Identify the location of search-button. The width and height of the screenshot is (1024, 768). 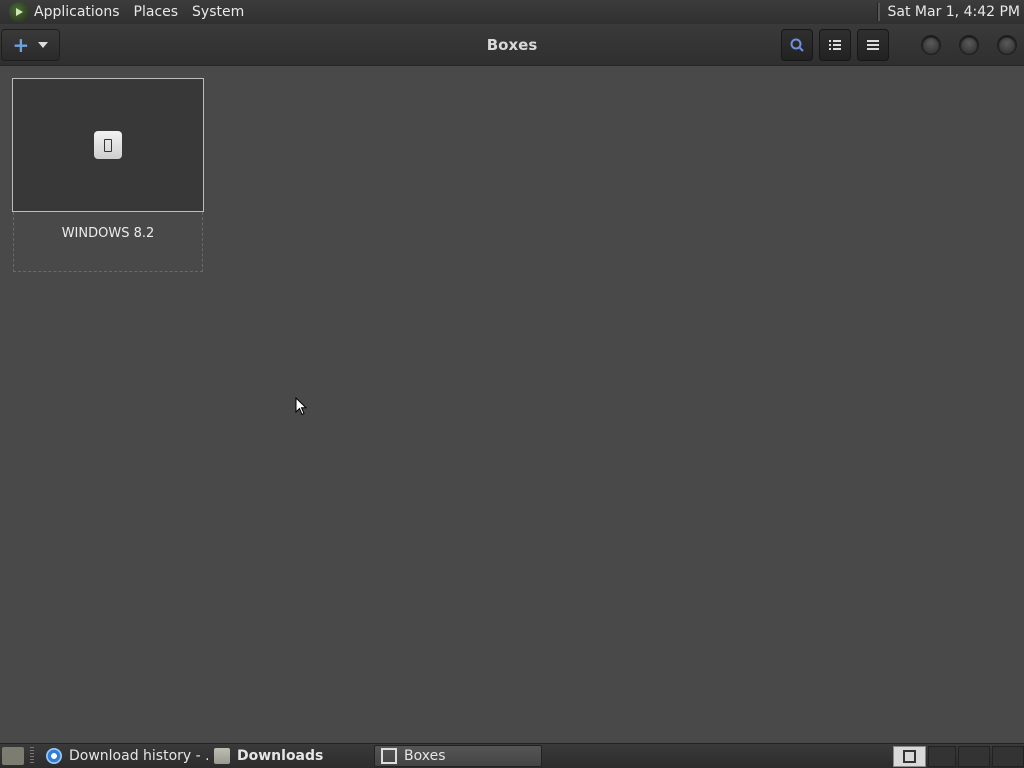
(797, 45).